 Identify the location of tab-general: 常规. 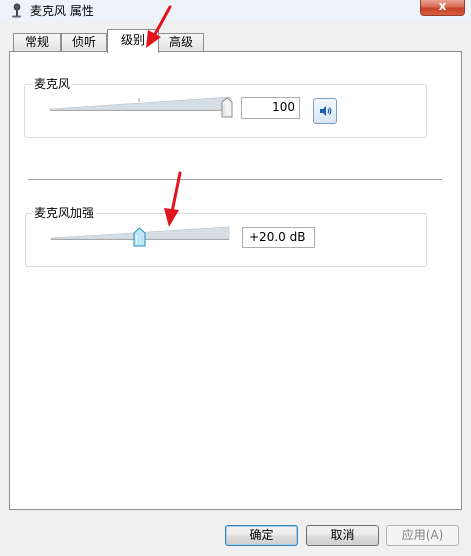
(37, 42).